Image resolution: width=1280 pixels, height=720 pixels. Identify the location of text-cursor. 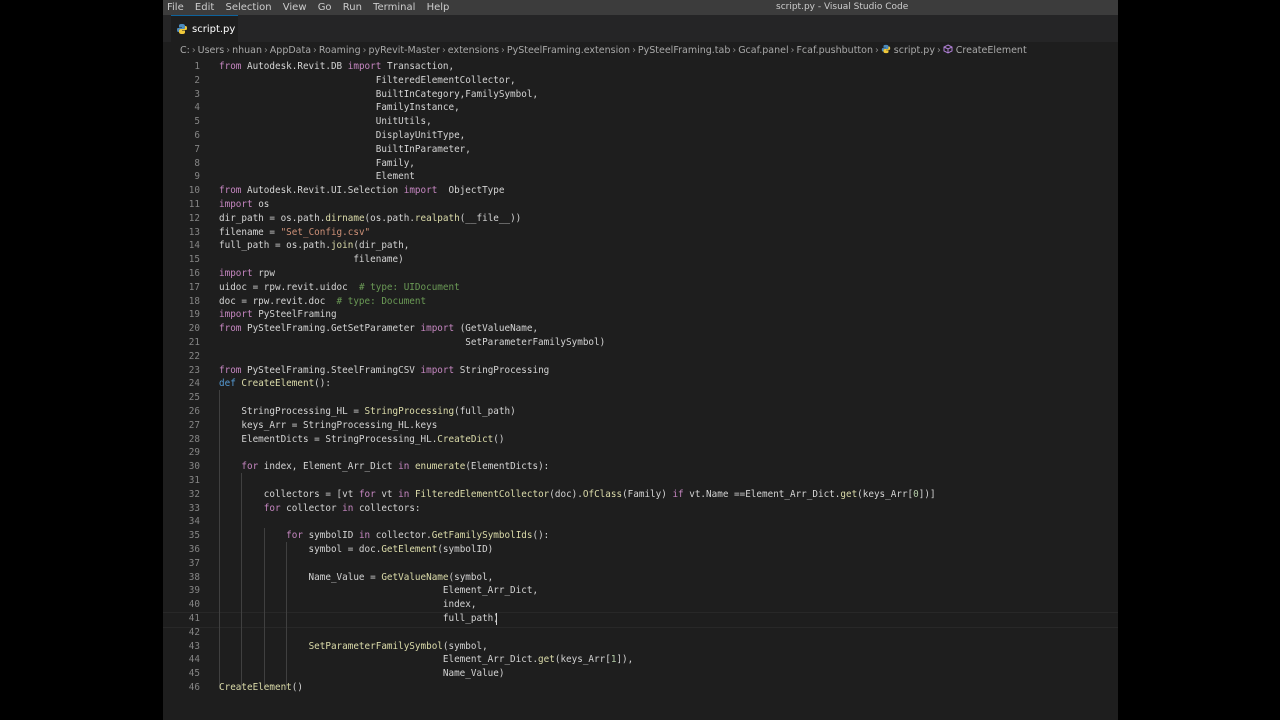
(496, 619).